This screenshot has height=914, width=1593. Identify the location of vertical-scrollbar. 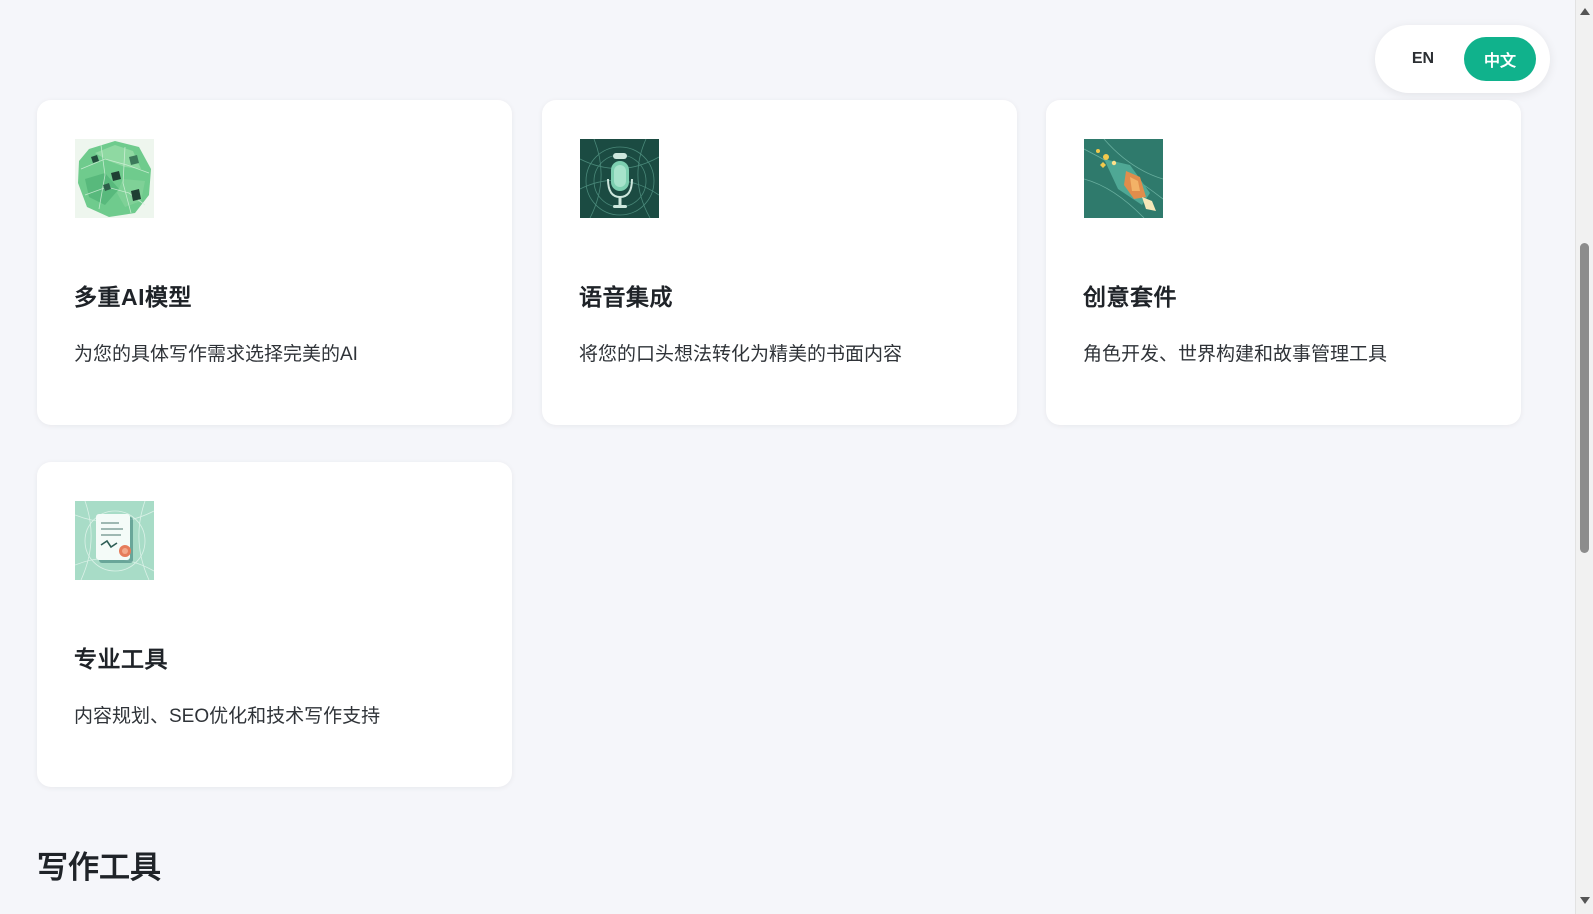
(1584, 457).